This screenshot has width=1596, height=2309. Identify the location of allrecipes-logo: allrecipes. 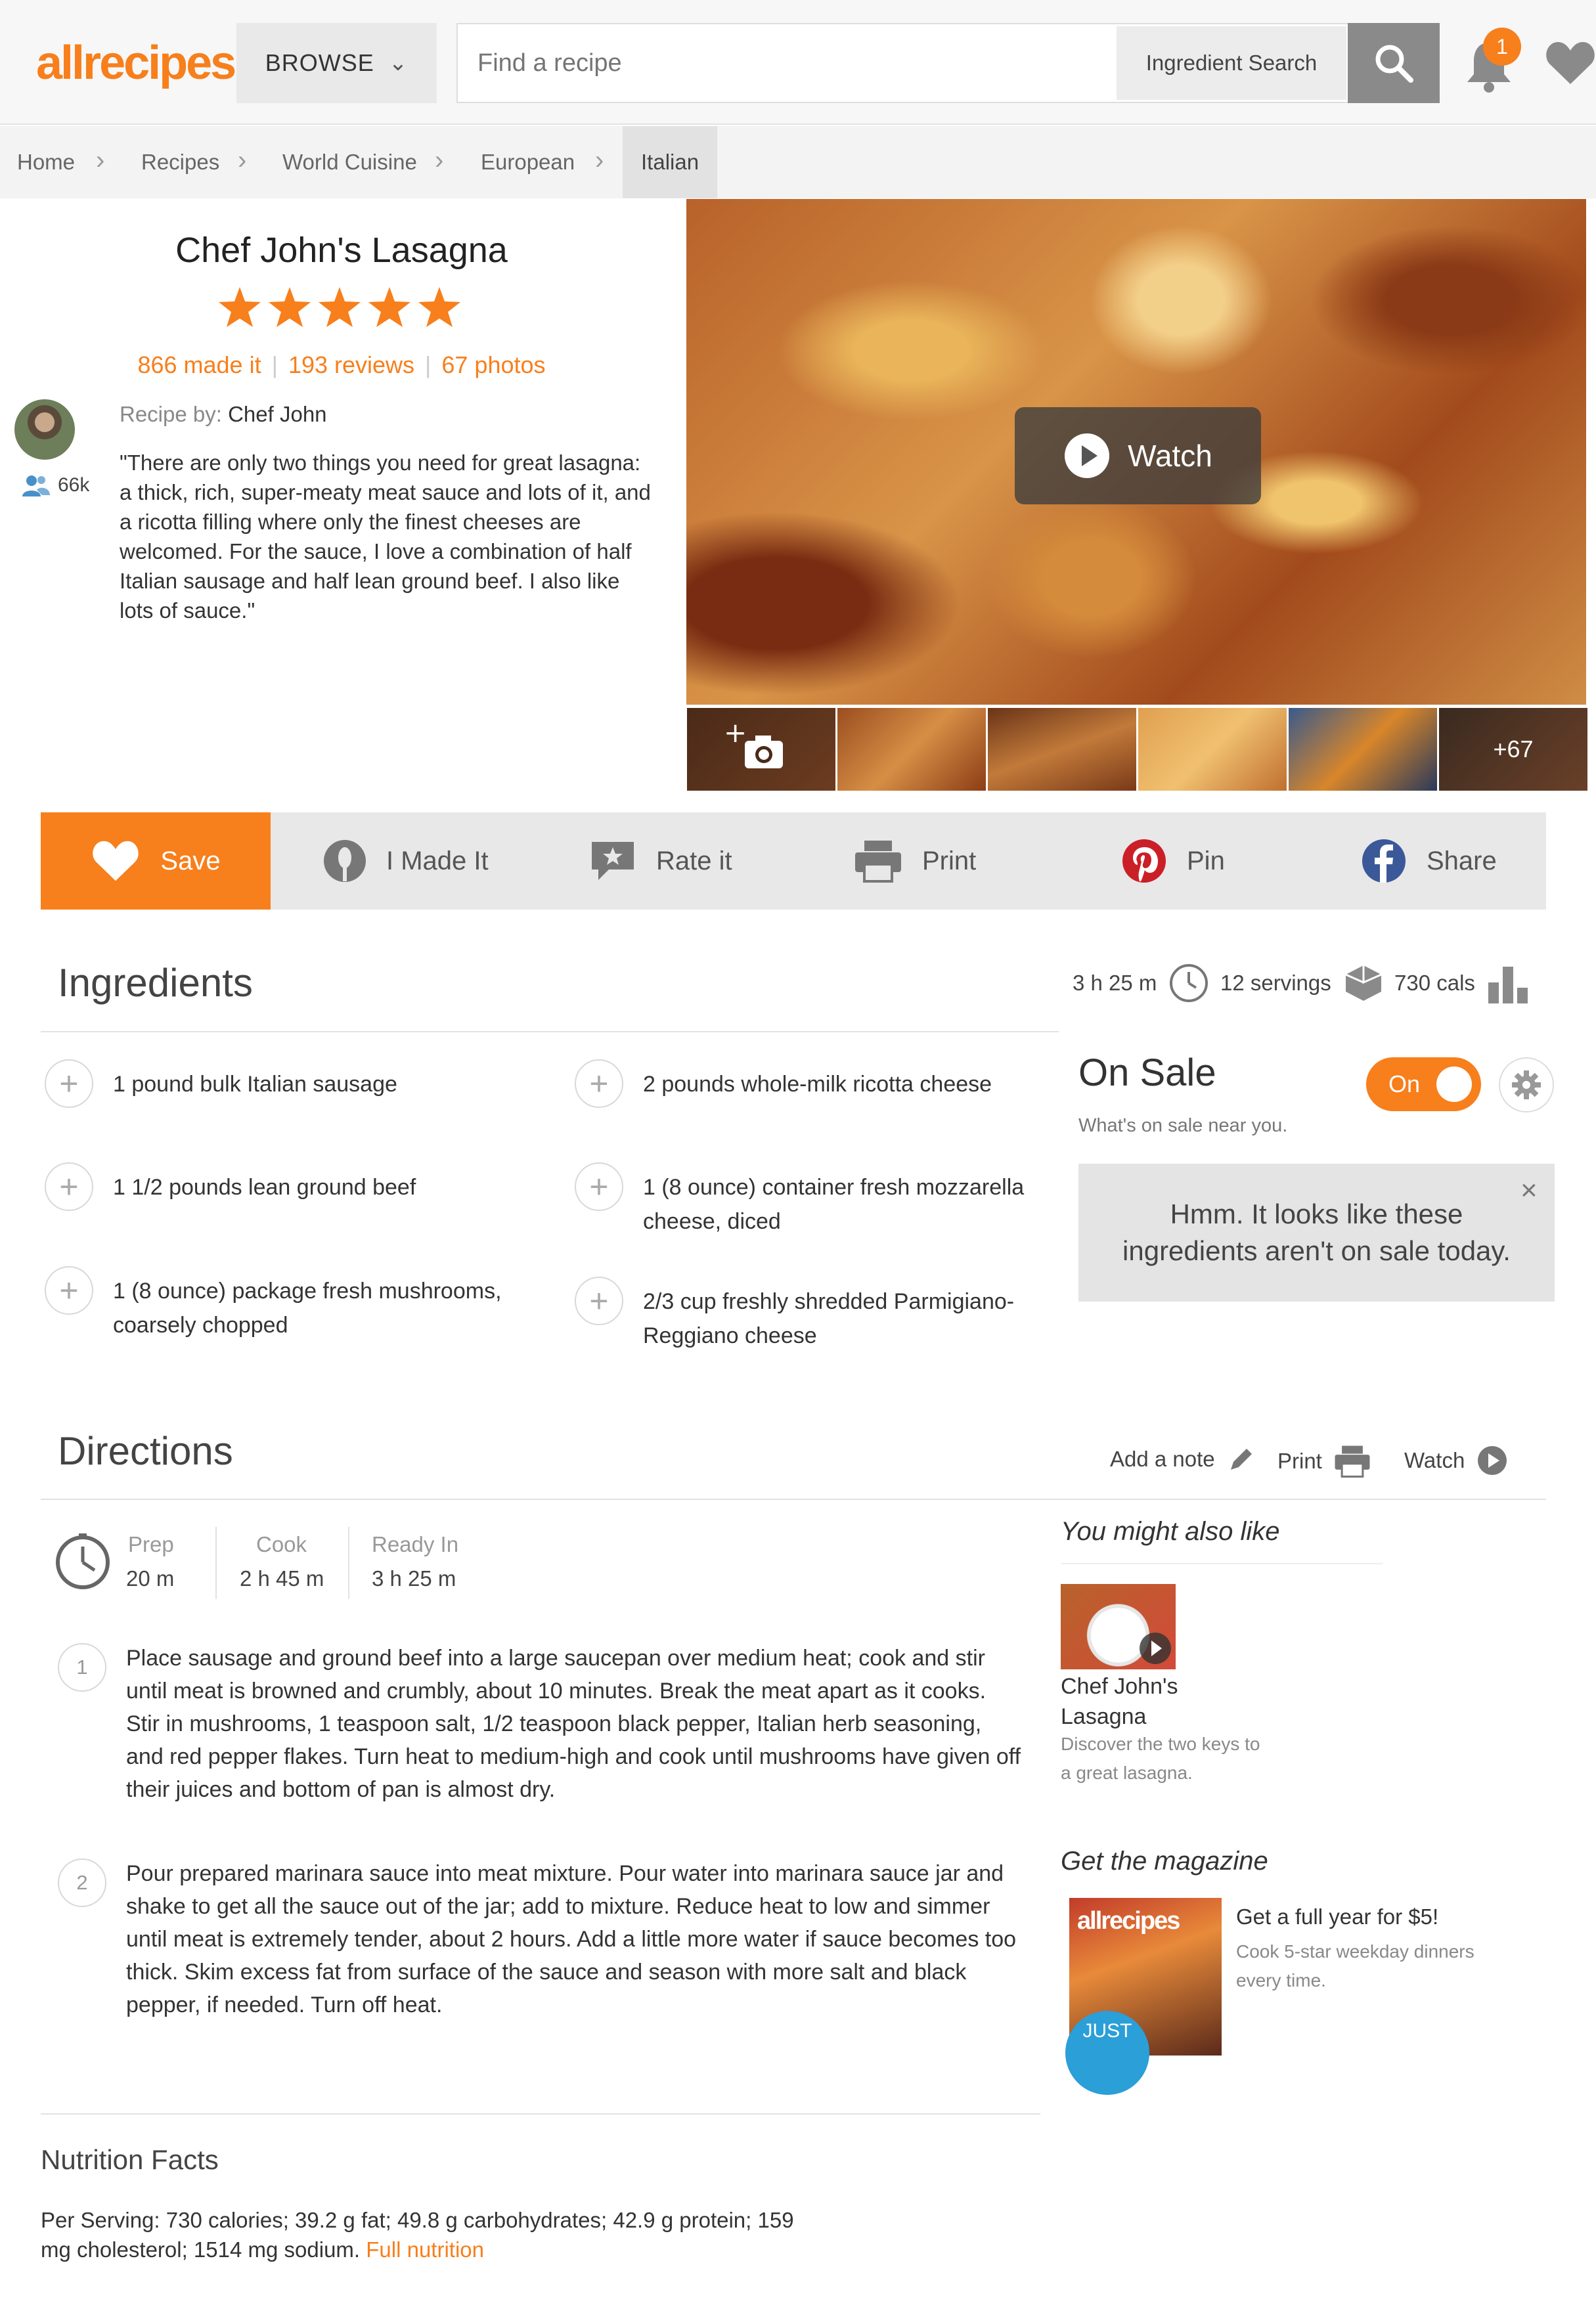
(142, 63).